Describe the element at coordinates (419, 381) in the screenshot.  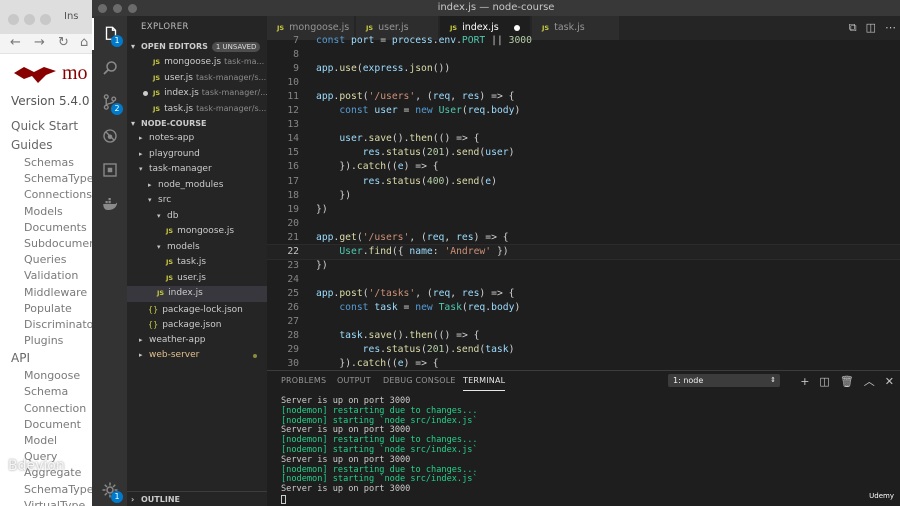
I see `panel-tab-debug-console: DEBUG CONSOLE` at that location.